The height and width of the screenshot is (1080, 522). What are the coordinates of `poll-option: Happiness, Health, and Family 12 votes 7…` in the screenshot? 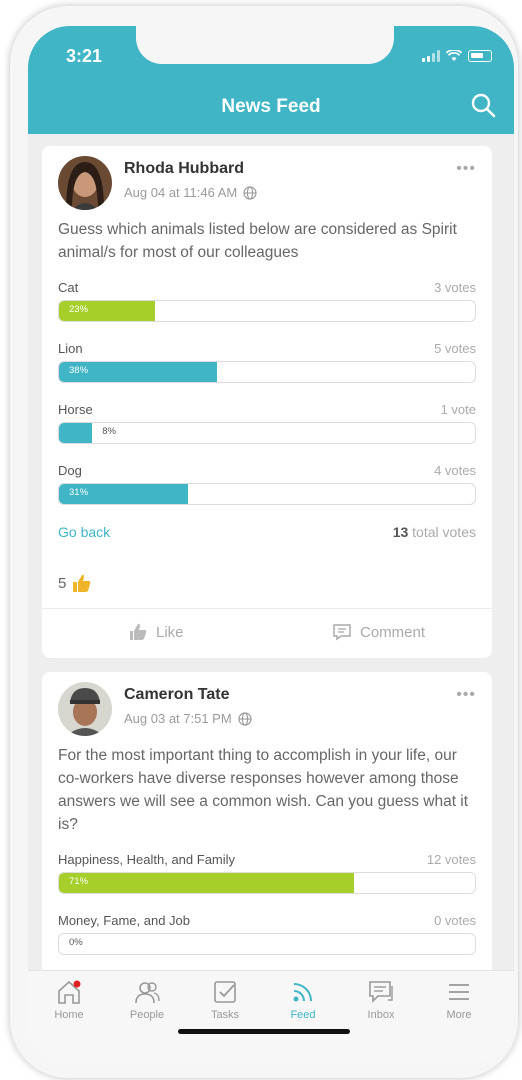 It's located at (267, 874).